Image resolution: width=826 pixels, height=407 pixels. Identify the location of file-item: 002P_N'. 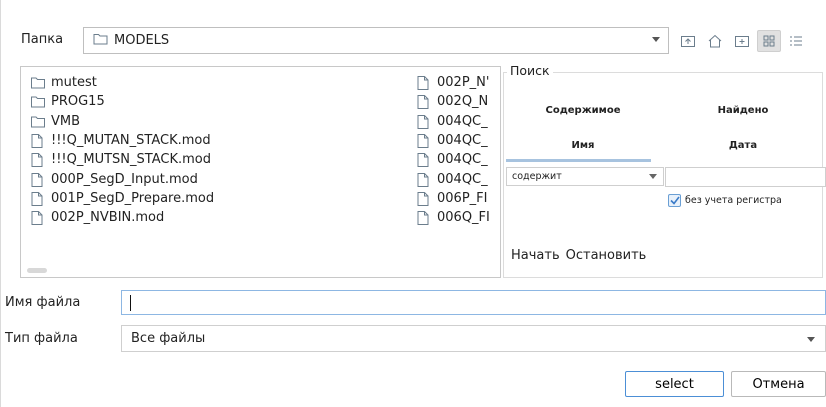
(458, 82).